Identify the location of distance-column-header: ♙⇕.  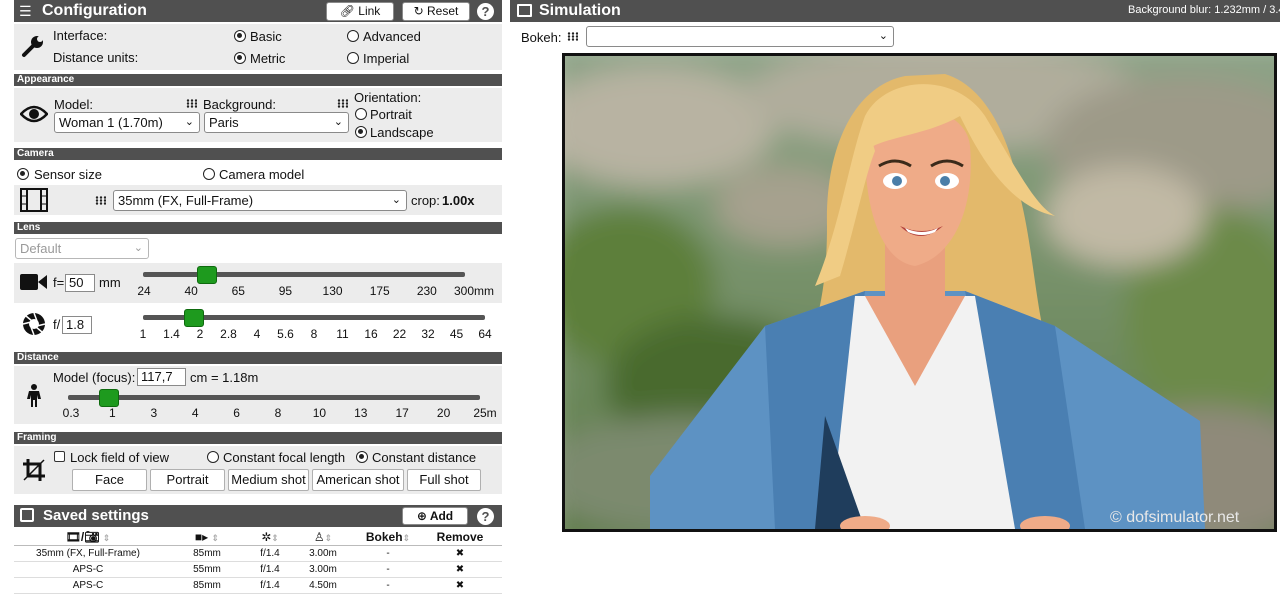
(323, 538).